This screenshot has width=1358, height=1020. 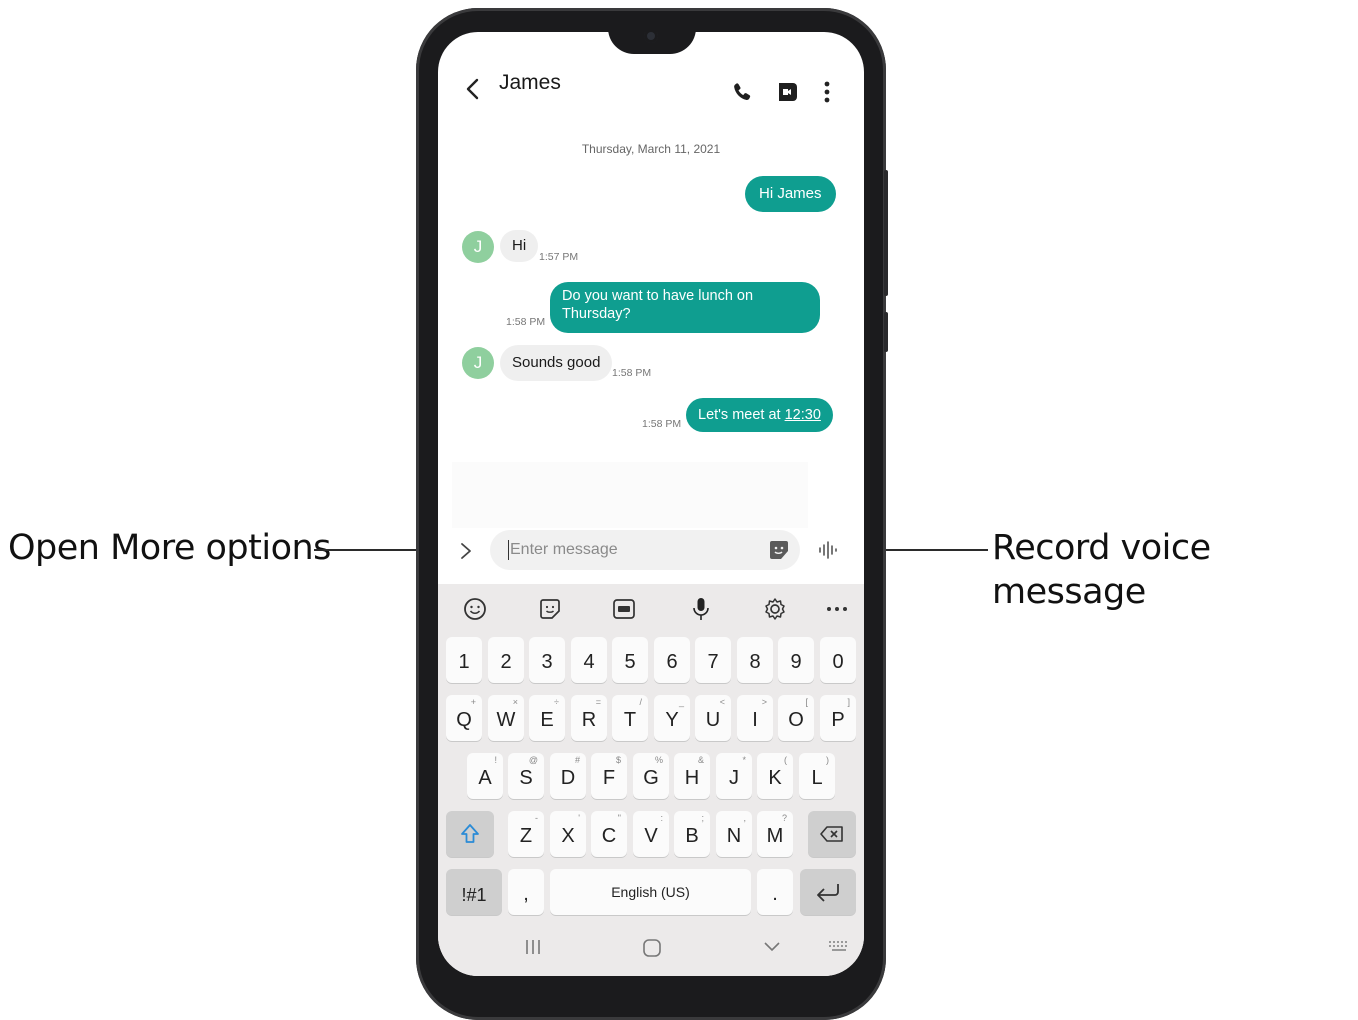 What do you see at coordinates (169, 548) in the screenshot?
I see `callout-open-more-options: Open More options` at bounding box center [169, 548].